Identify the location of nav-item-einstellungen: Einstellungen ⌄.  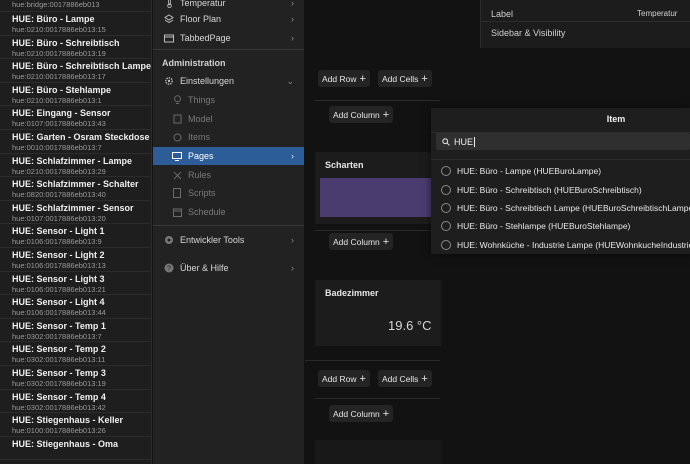
(228, 81).